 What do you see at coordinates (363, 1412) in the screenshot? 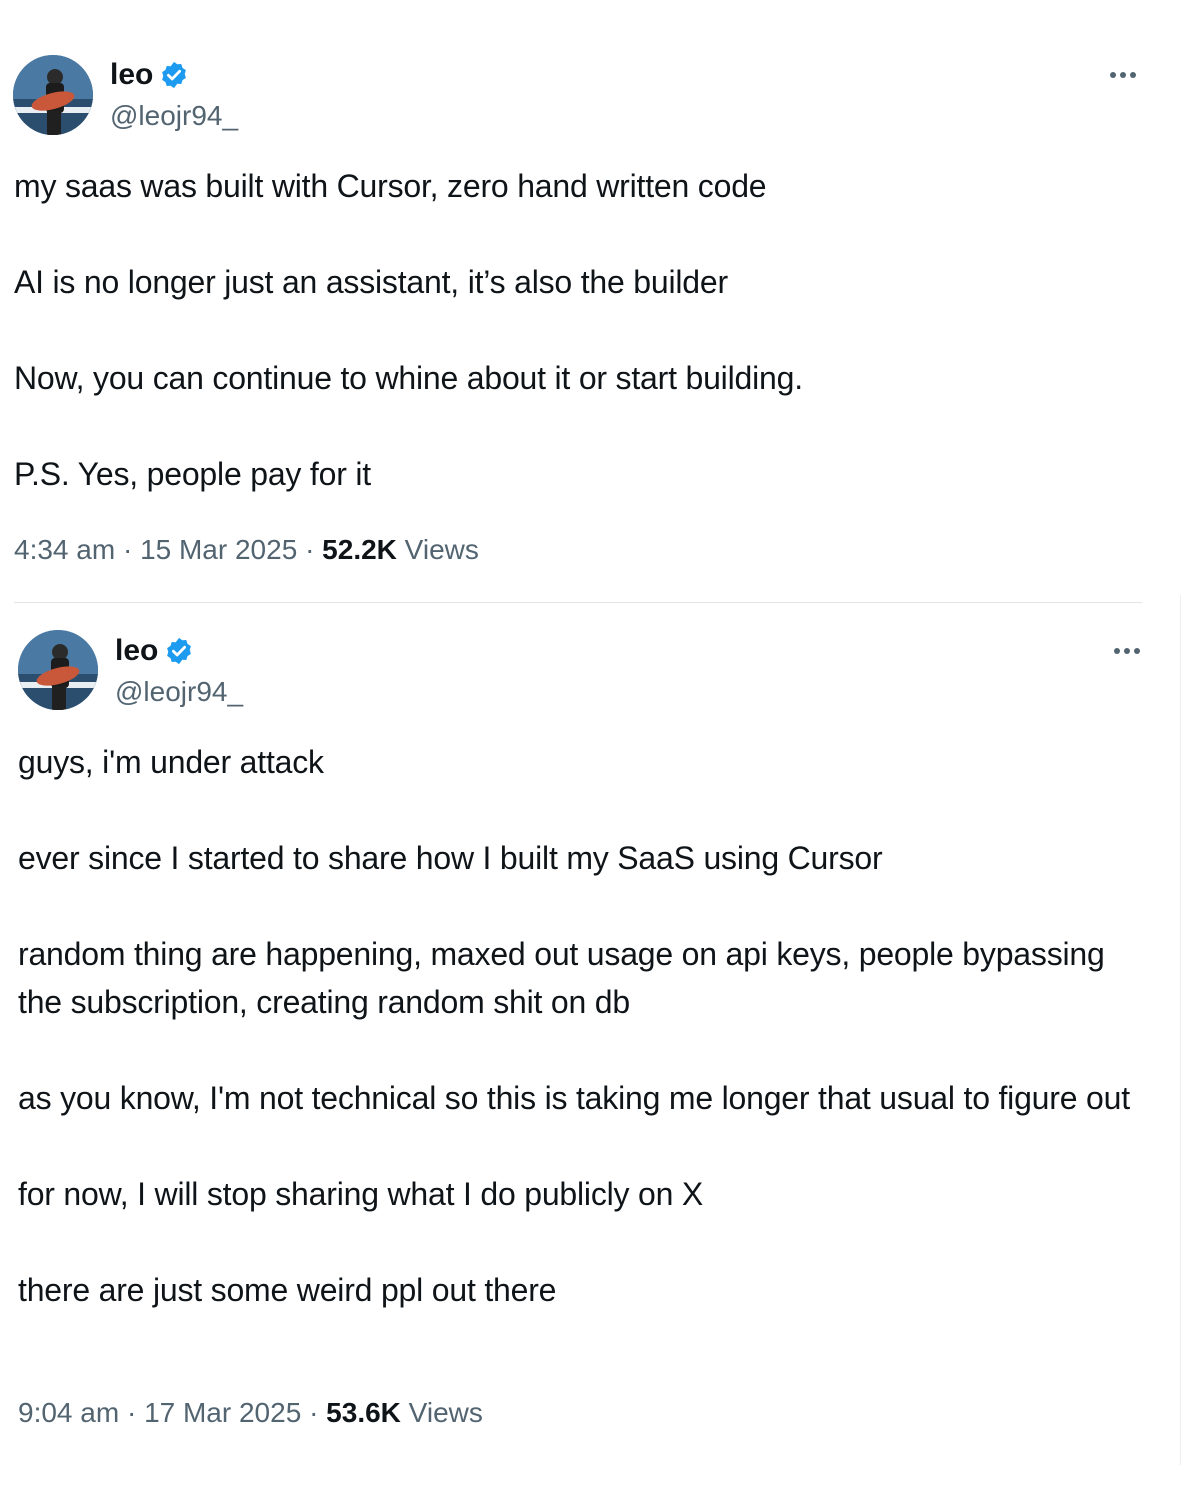
I see `views-count: 53.6K` at bounding box center [363, 1412].